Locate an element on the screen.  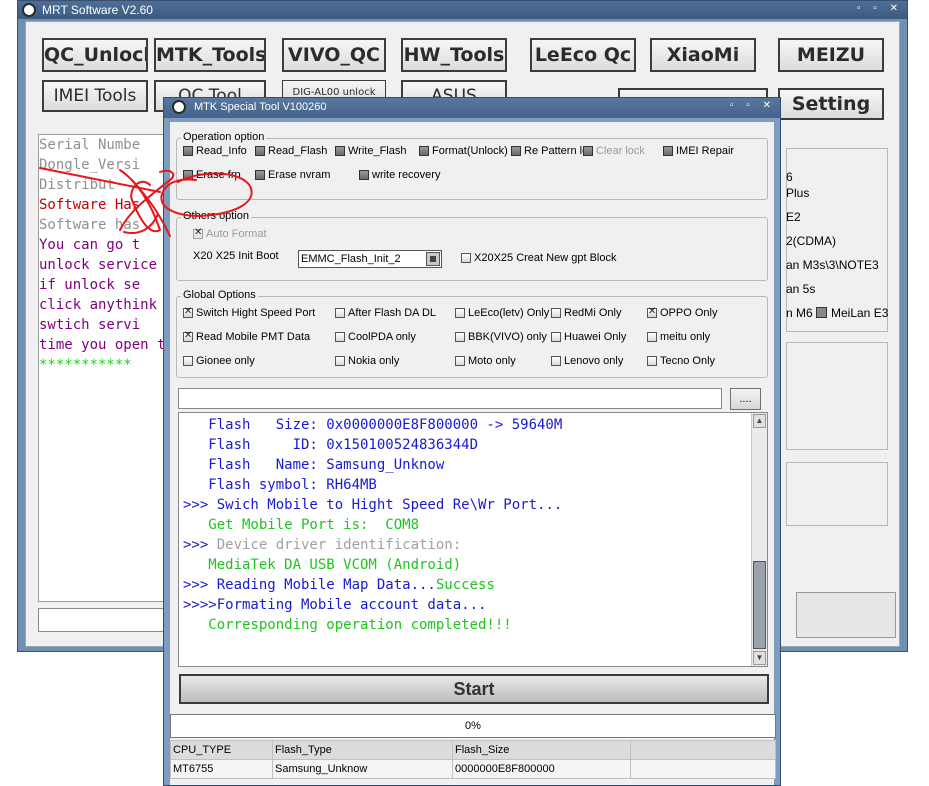
gpt-block-checkbox: X20X25 Creat New gpt Block is located at coordinates (538, 258).